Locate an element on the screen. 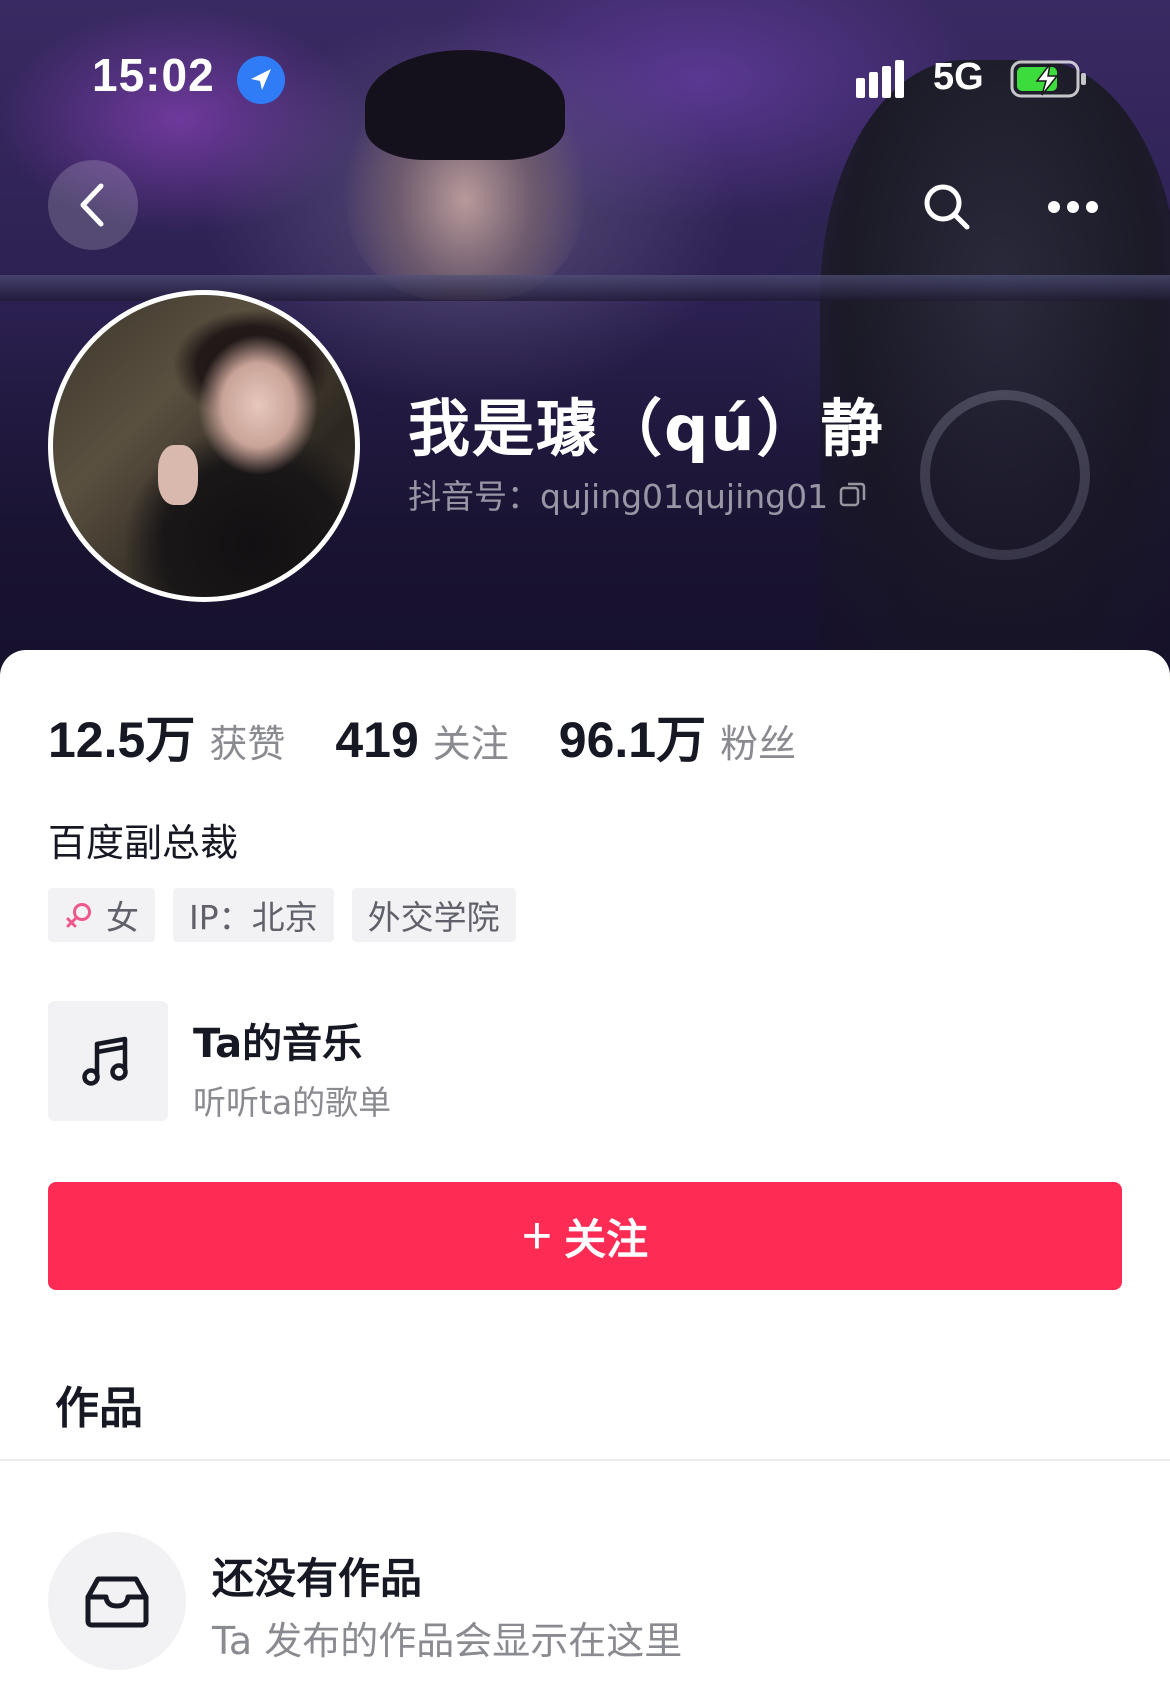  tag-ip: IP：北京 is located at coordinates (253, 915).